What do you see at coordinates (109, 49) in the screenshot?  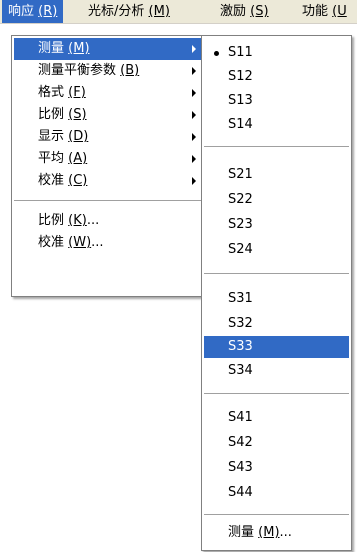 I see `menu-item-measure: 测量 (M)` at bounding box center [109, 49].